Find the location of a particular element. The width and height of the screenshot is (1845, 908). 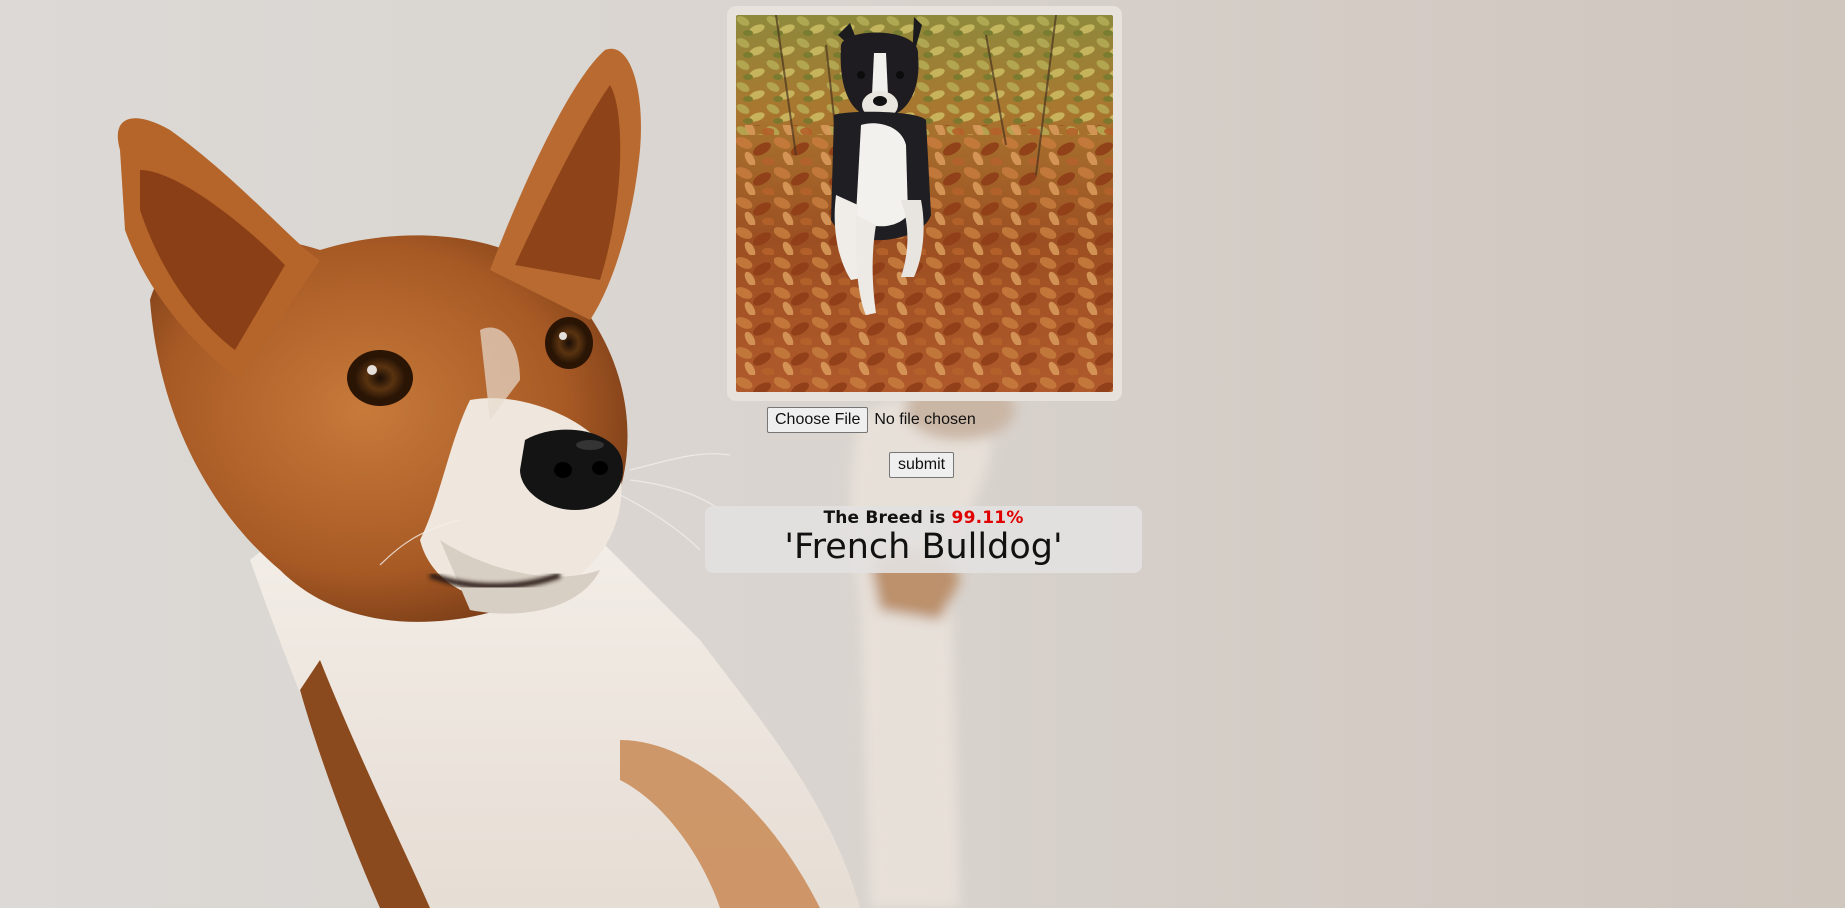

confidence-value: 99.11% is located at coordinates (987, 518).